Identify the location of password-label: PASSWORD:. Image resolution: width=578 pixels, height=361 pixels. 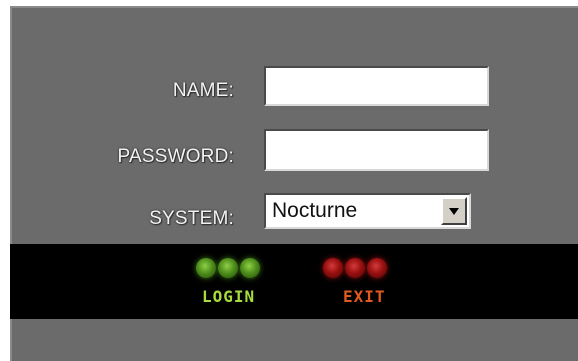
(175, 156).